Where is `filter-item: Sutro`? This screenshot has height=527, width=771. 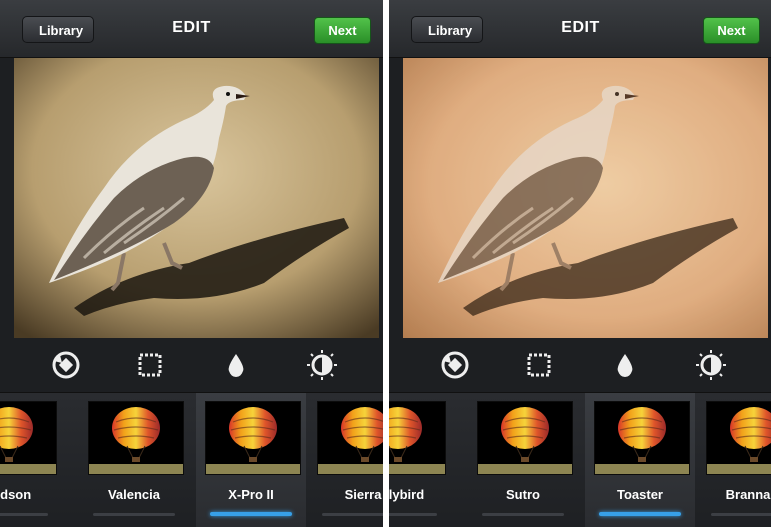
filter-item: Sutro is located at coordinates (523, 460).